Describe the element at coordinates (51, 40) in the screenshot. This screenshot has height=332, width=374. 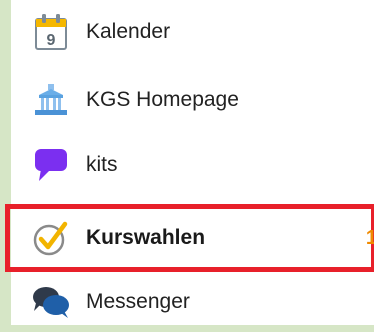
I see `calendar-day-number: 9` at that location.